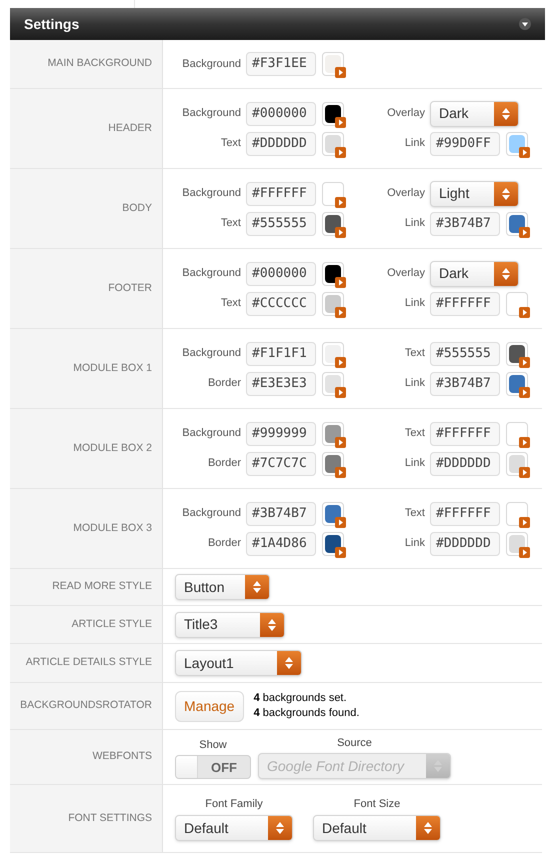 The width and height of the screenshot is (552, 854). I want to click on hex-input-field: #CCCCCC, so click(281, 304).